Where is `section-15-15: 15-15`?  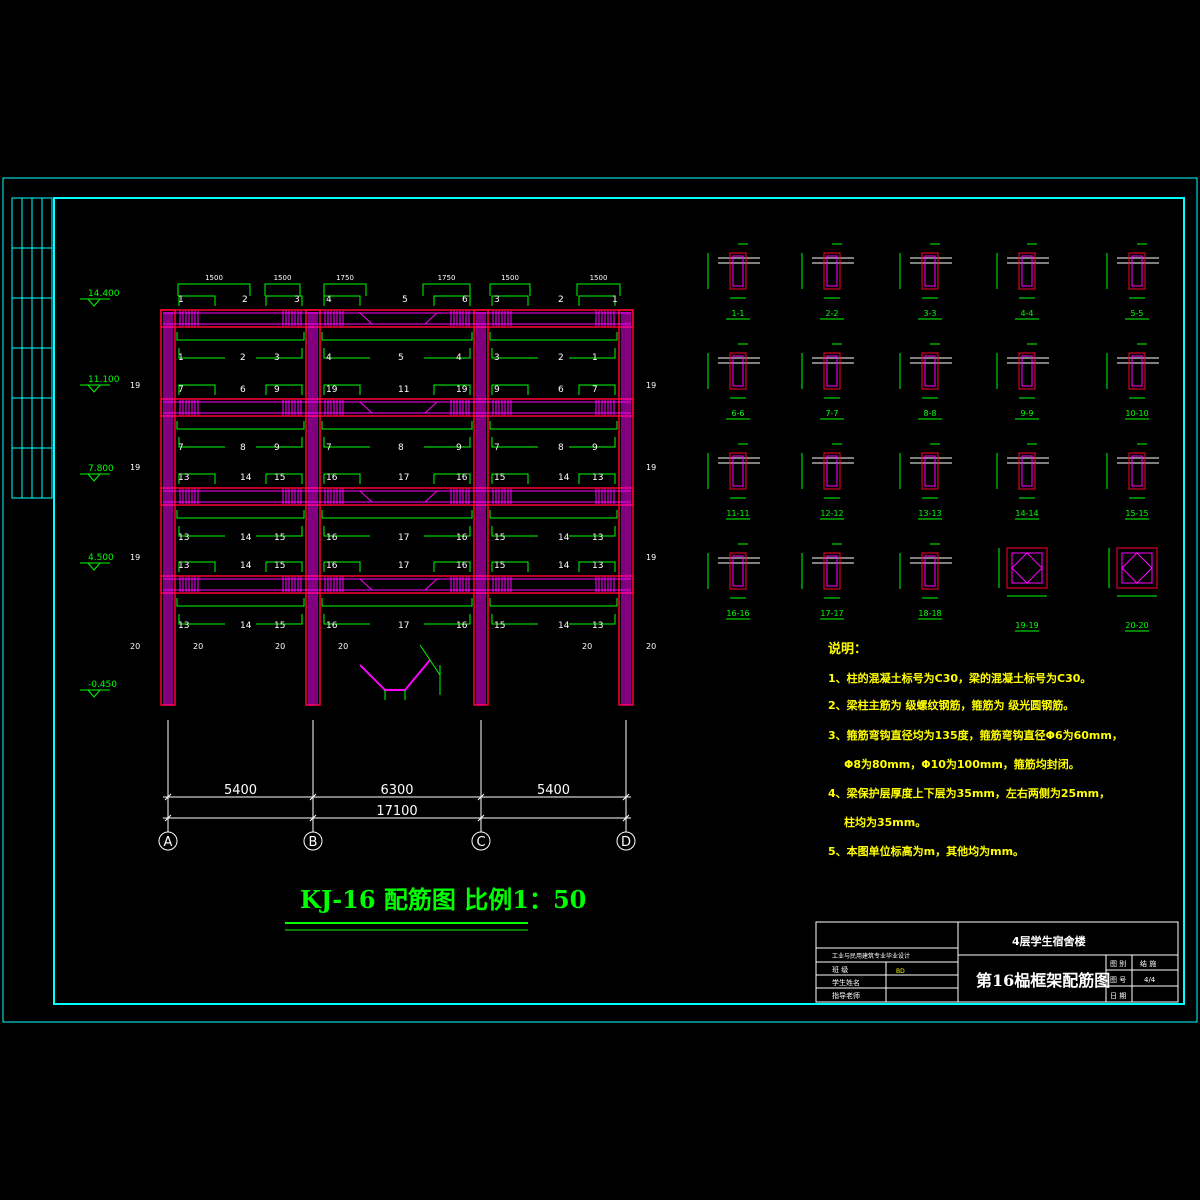 section-15-15: 15-15 is located at coordinates (1132, 481).